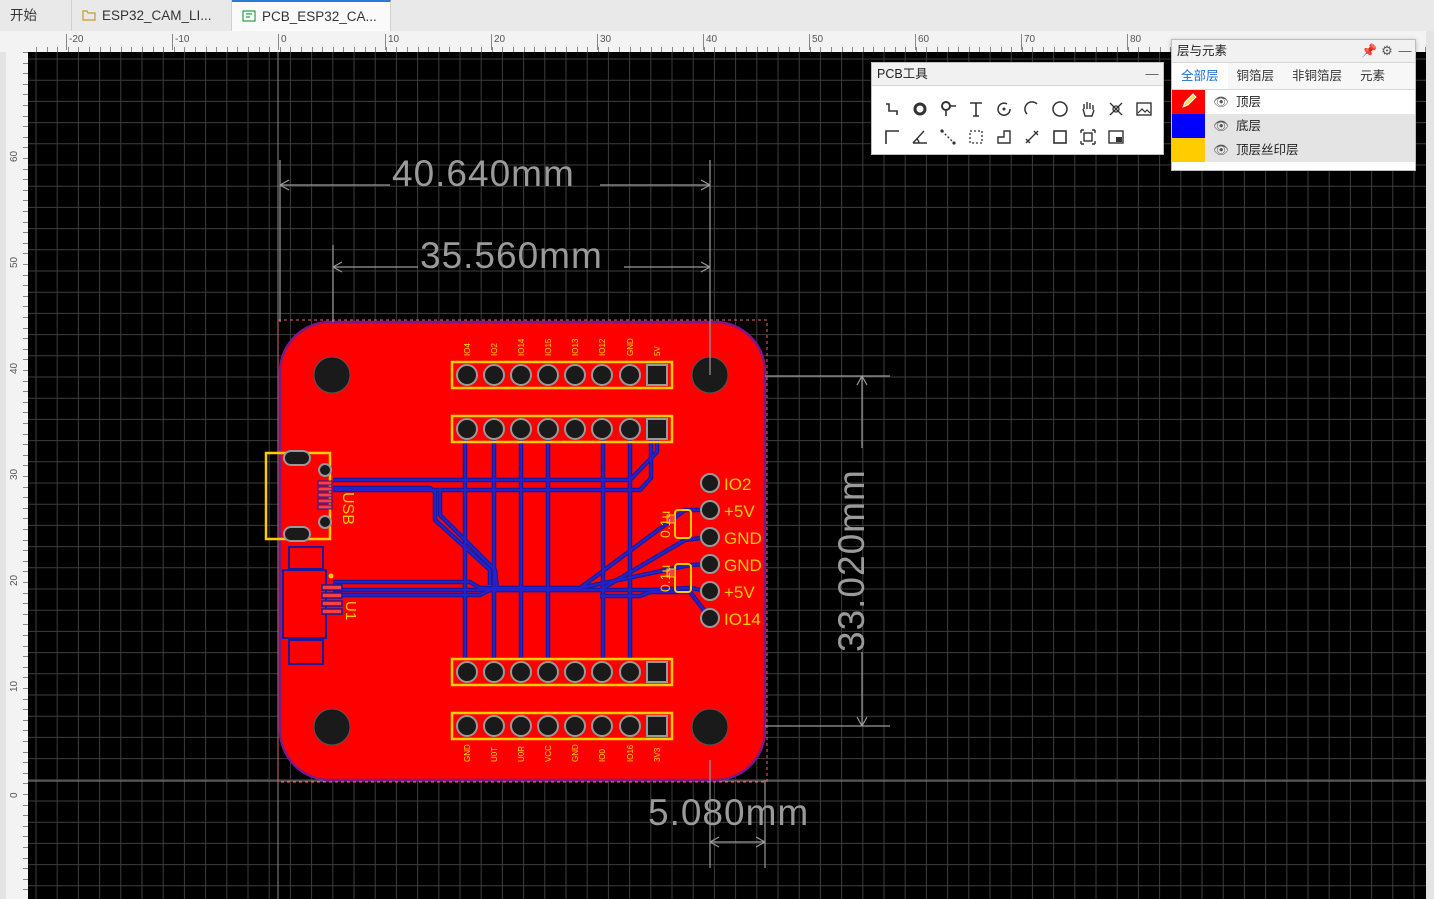 The width and height of the screenshot is (1434, 899). Describe the element at coordinates (494, 754) in the screenshot. I see `bottom-pin-label: U0T` at that location.